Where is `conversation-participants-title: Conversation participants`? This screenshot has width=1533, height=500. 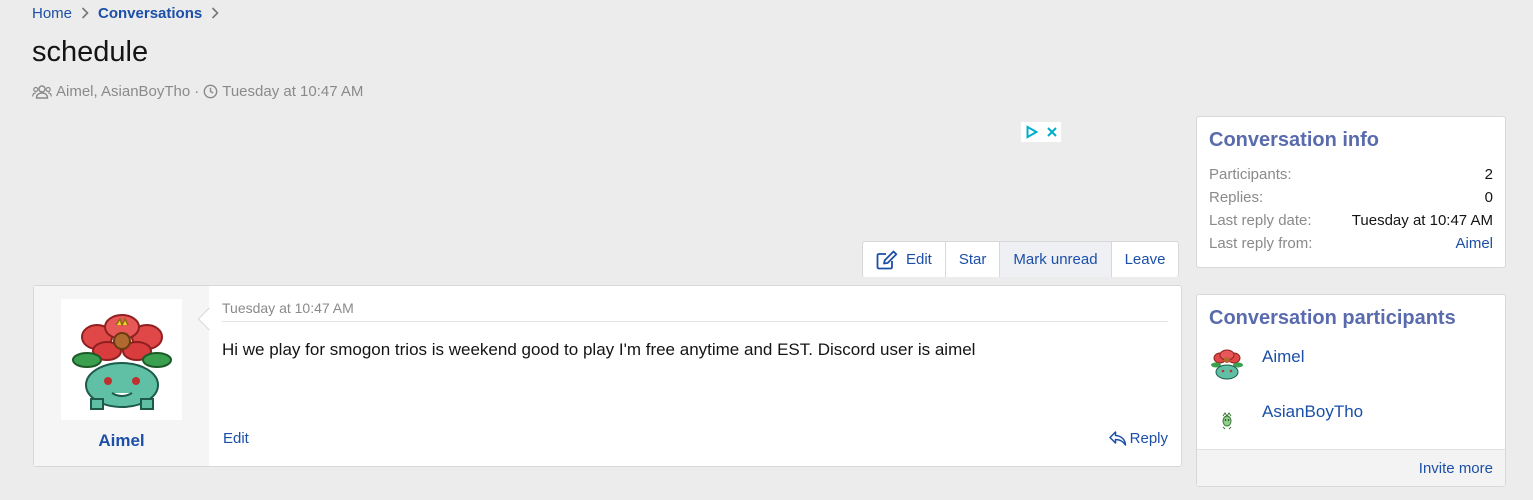 conversation-participants-title: Conversation participants is located at coordinates (1332, 318).